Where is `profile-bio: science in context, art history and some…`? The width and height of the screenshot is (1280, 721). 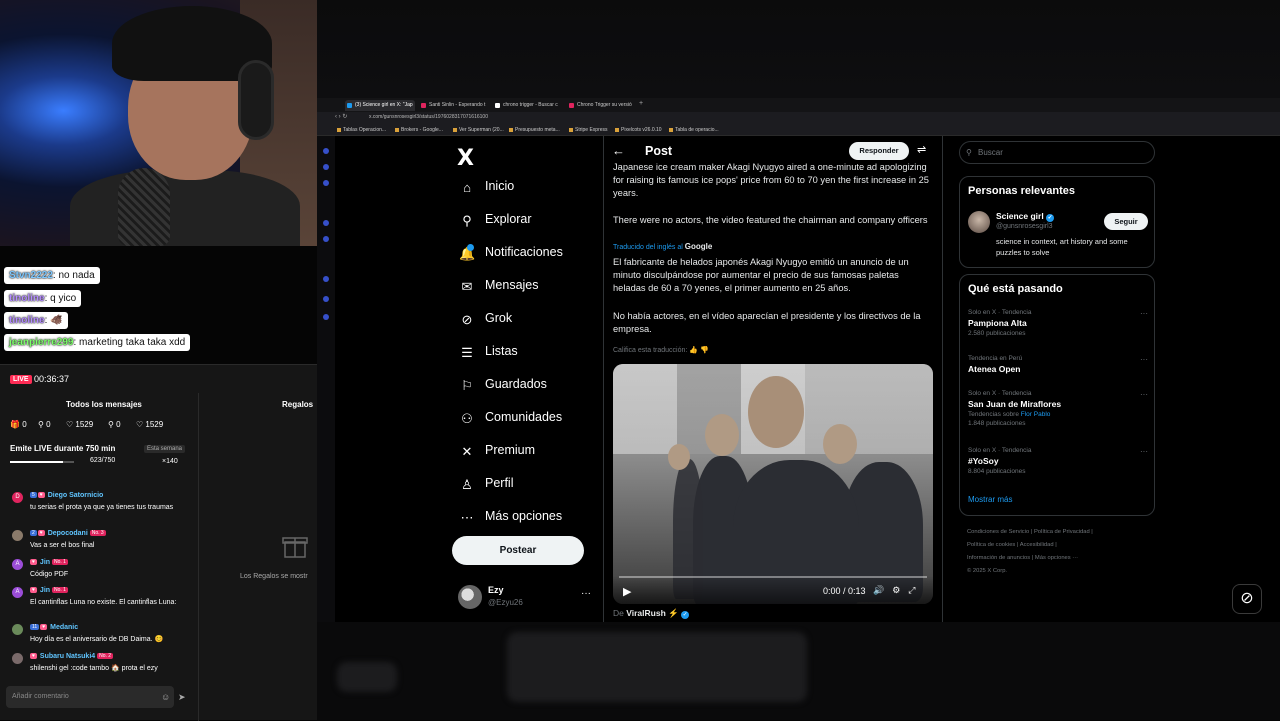 profile-bio: science in context, art history and some… is located at coordinates (1062, 247).